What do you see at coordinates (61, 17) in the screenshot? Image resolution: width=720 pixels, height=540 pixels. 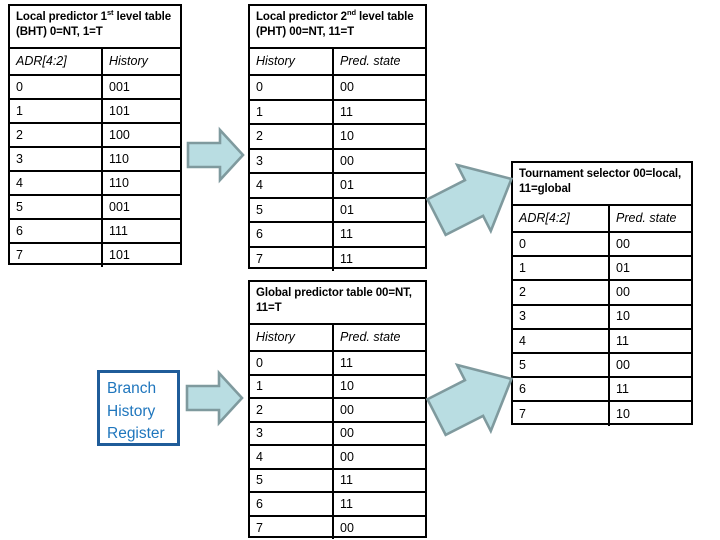 I see `table-bht-caption-pre: Local predictor 1` at bounding box center [61, 17].